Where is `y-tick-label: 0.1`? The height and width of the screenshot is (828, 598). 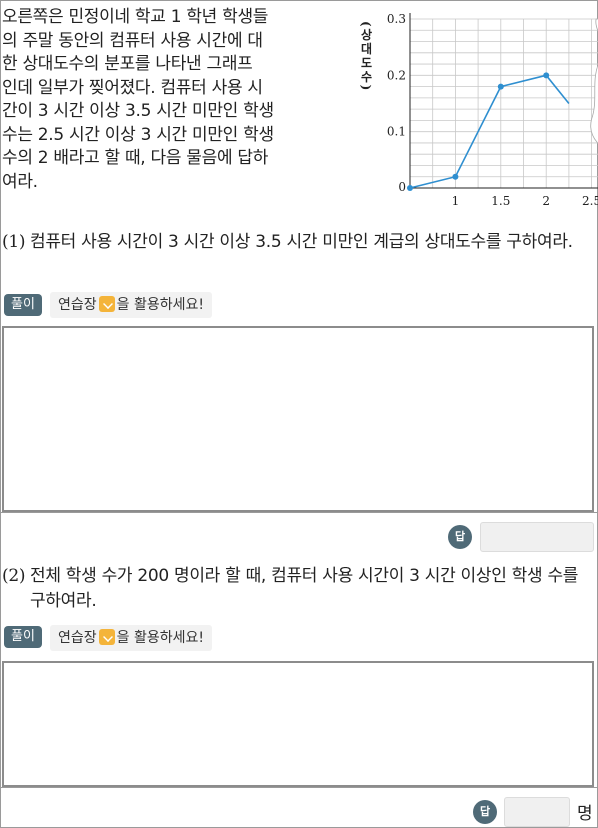
y-tick-label: 0.1 is located at coordinates (396, 132).